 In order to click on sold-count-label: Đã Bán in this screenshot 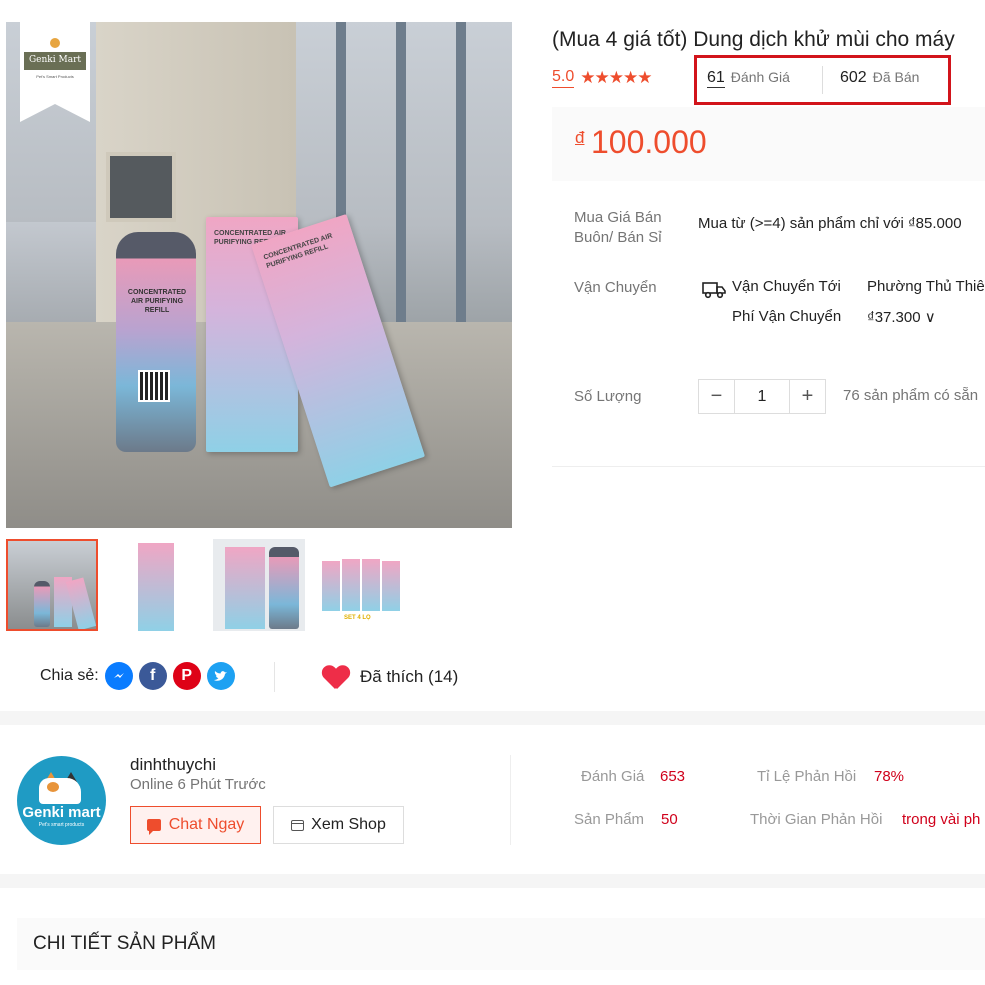, I will do `click(896, 77)`.